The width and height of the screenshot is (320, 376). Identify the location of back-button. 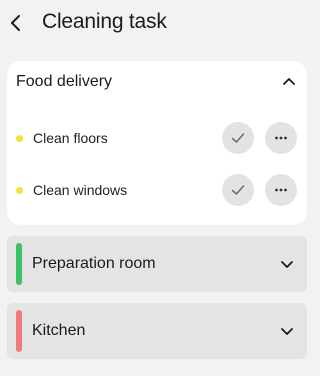
(16, 23).